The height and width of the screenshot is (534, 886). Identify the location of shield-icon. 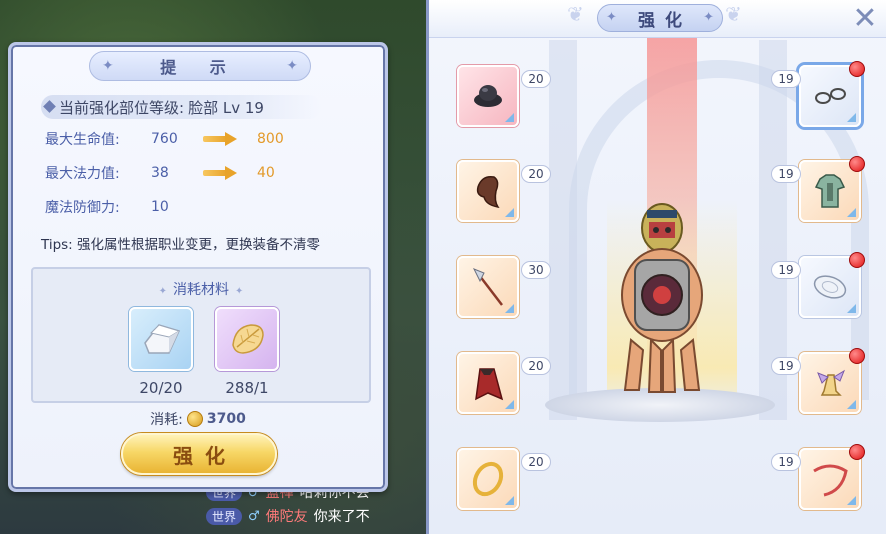
(830, 287).